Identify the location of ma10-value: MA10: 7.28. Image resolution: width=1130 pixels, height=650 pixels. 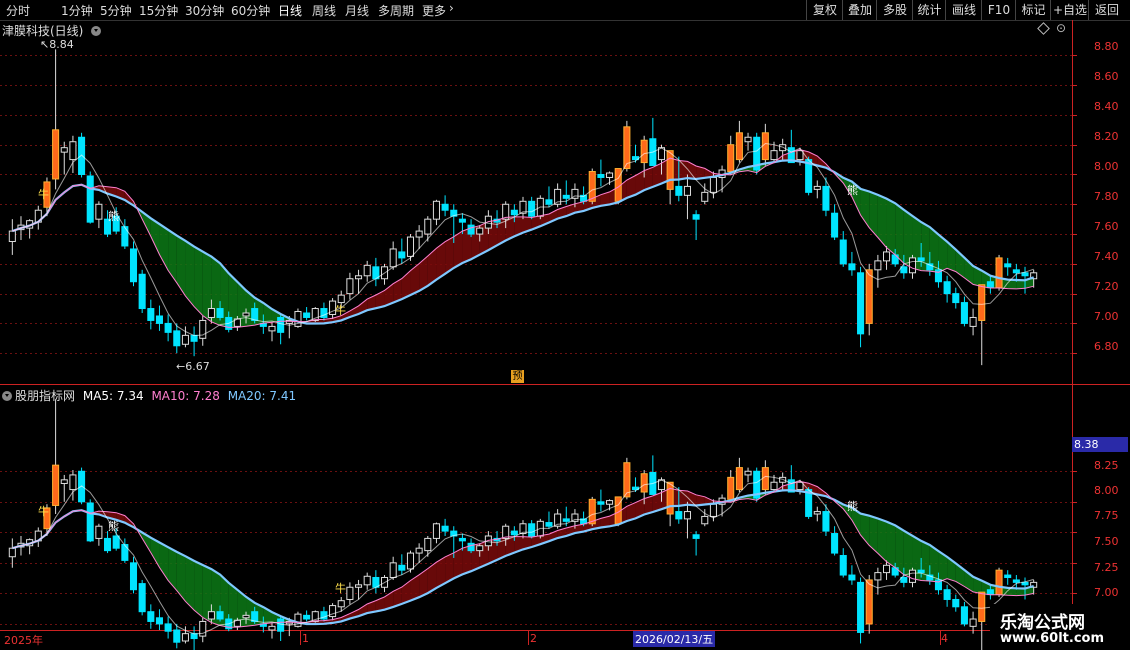
(185, 396).